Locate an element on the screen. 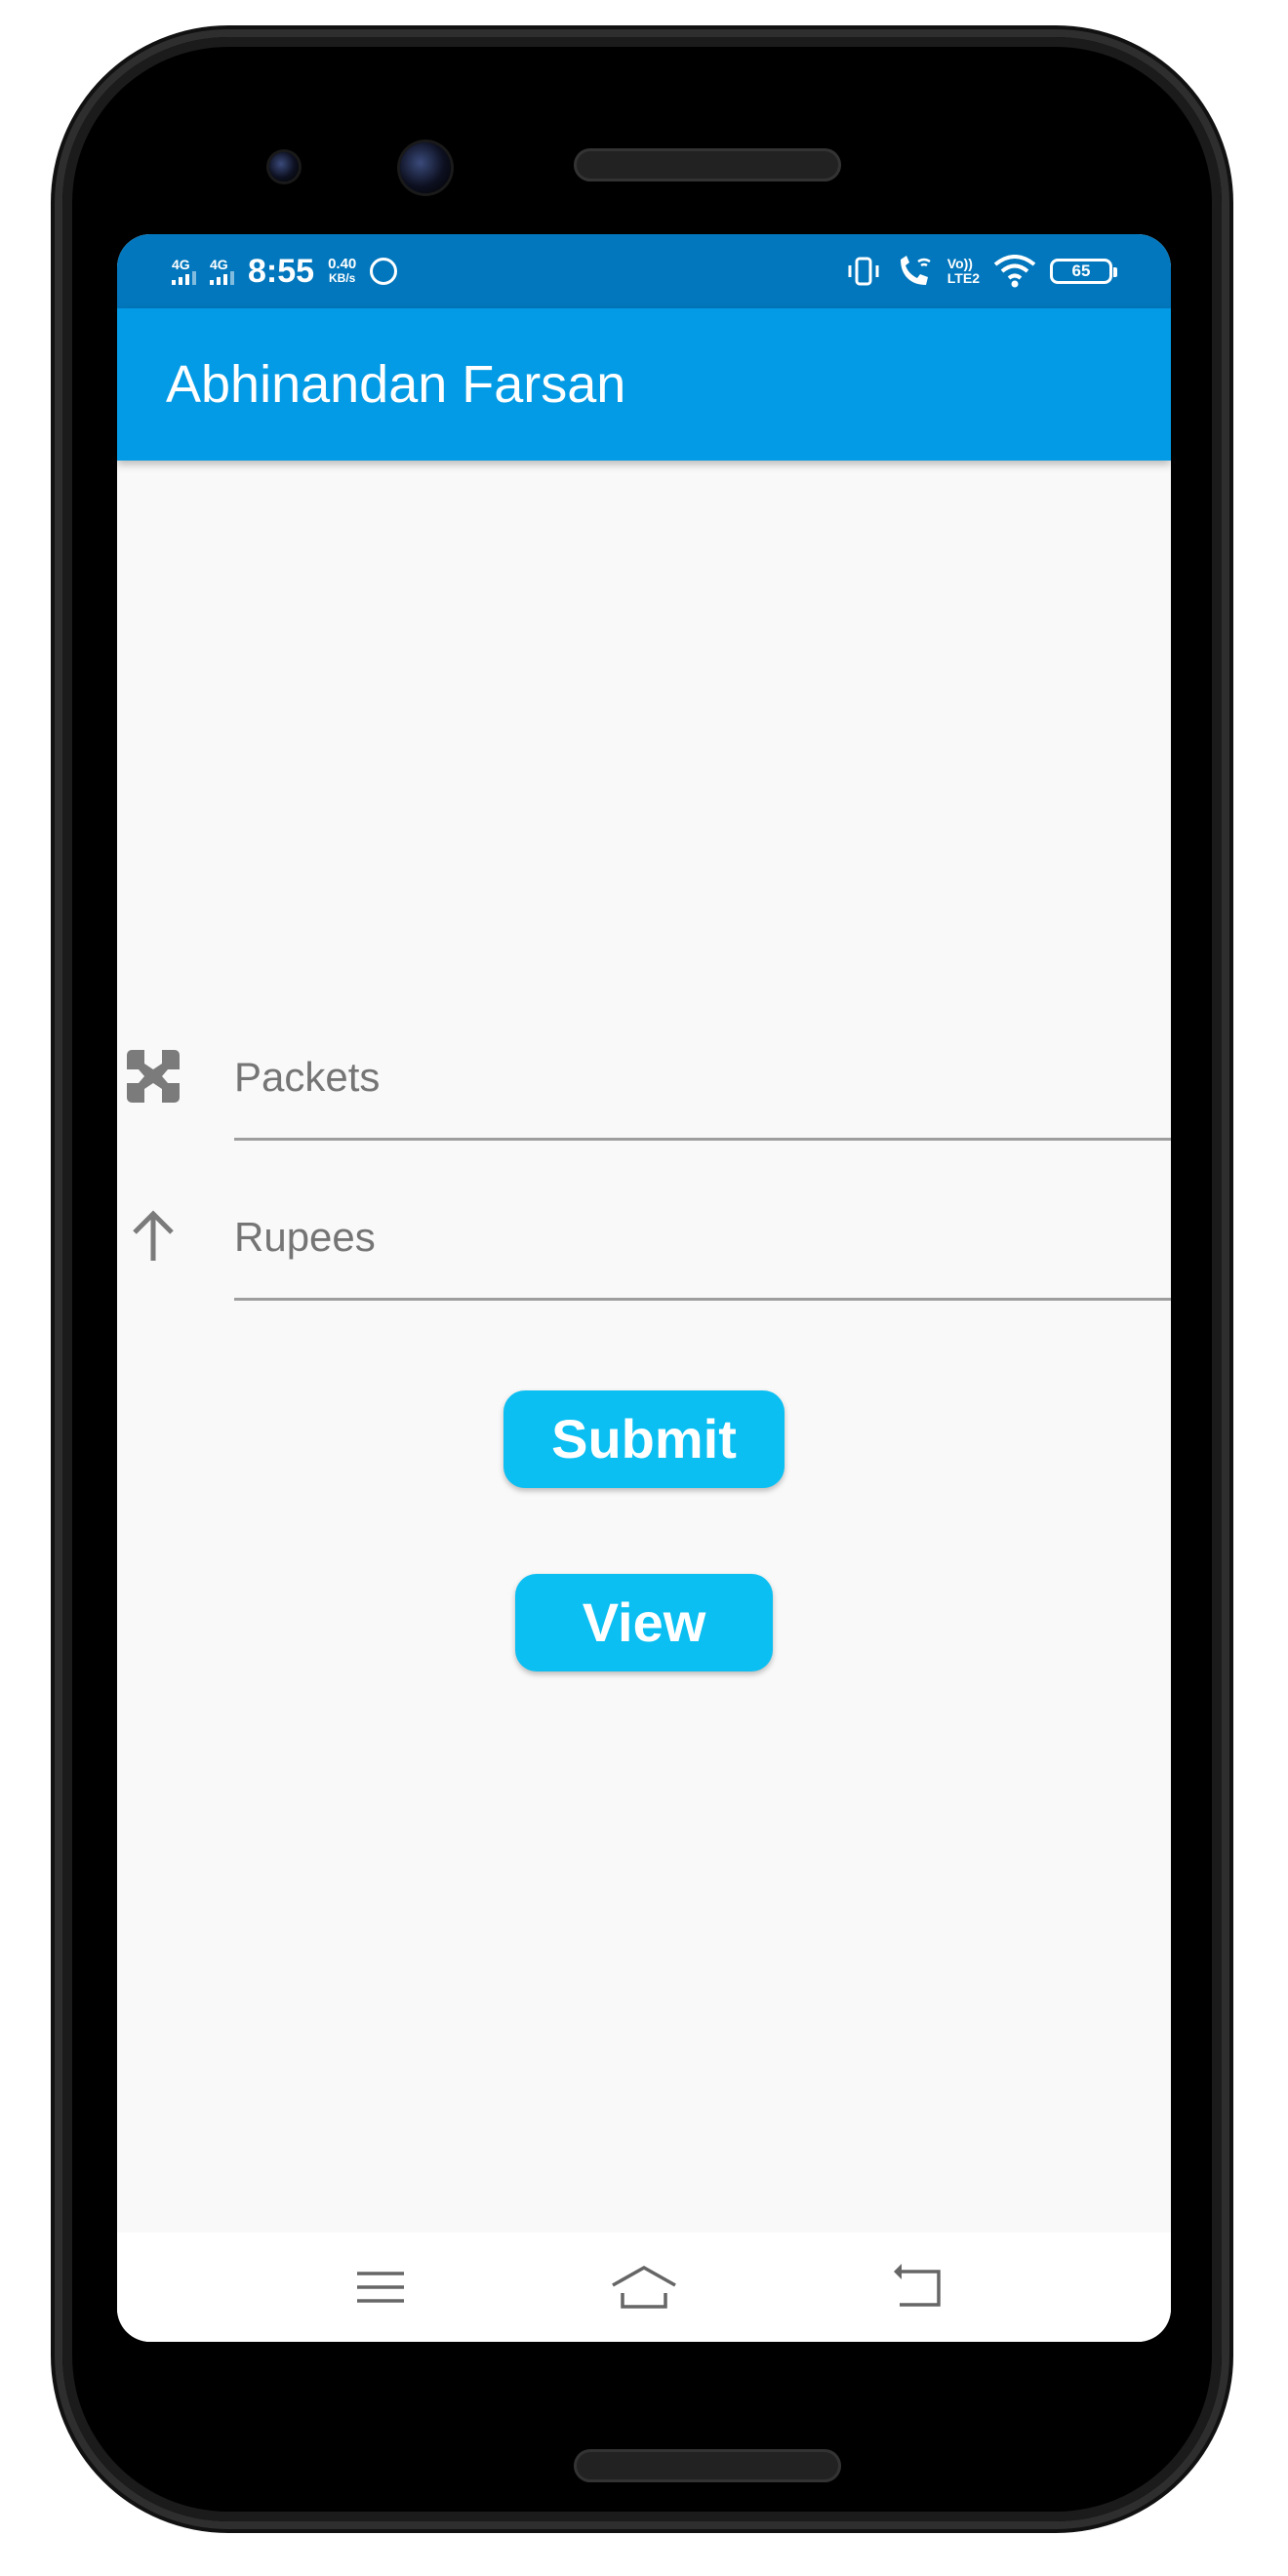 This screenshot has width=1288, height=2576. volume-button is located at coordinates (1226, 665).